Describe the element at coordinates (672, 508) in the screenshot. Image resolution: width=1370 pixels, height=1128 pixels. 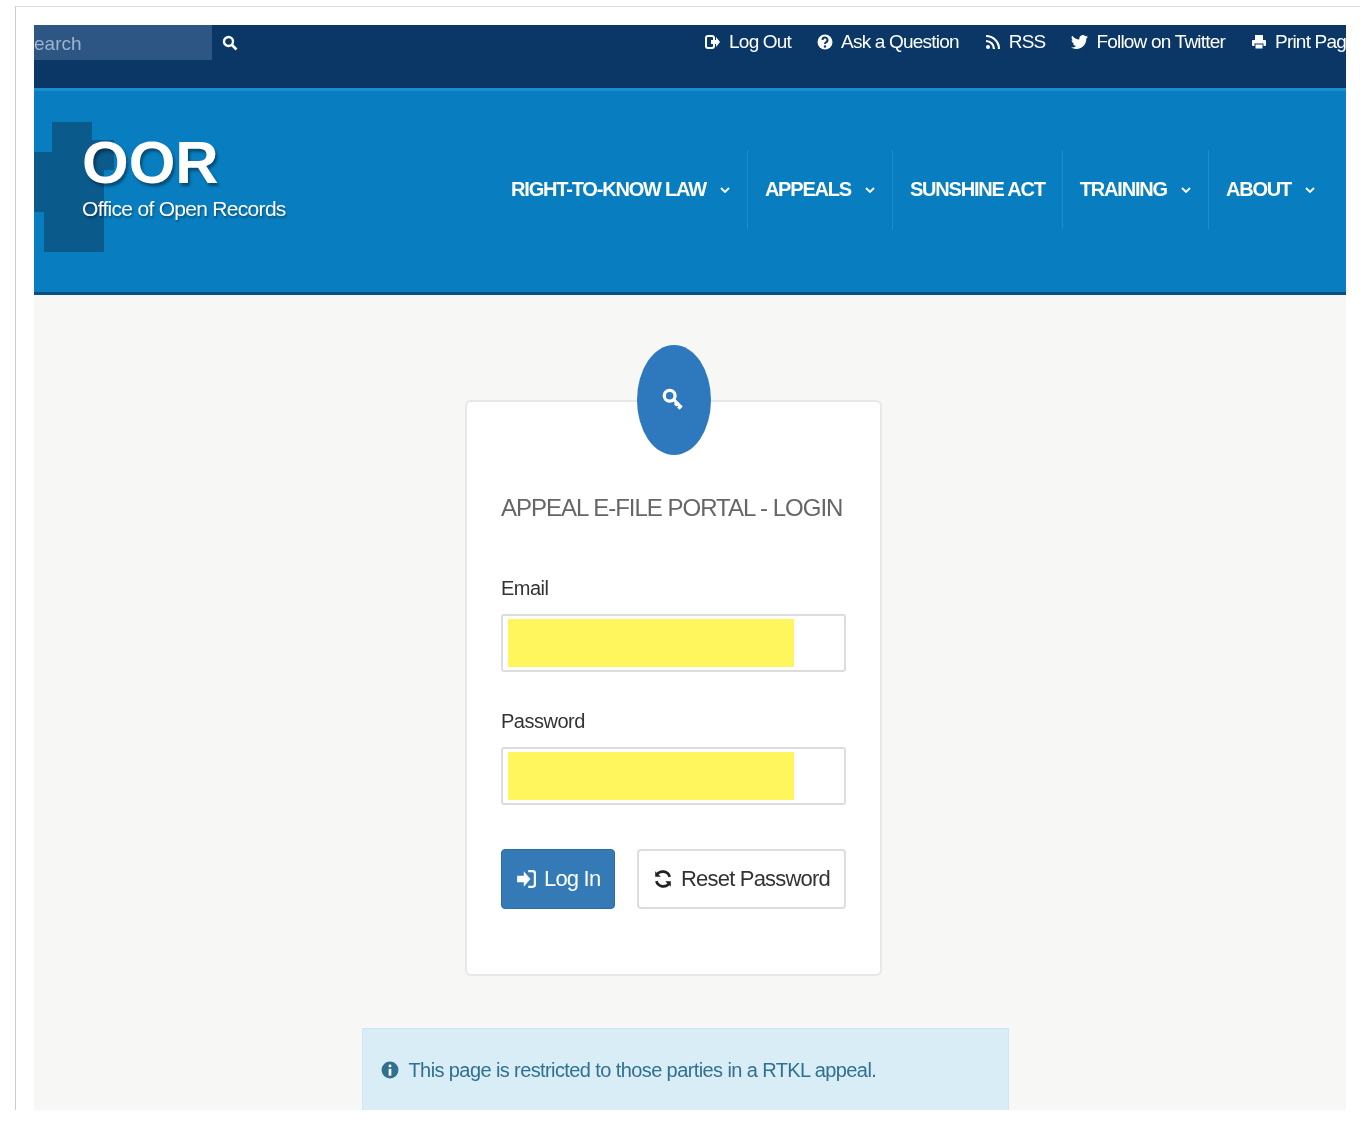
I see `login-title: APPEAL E-FILE PORTAL - LOGIN` at that location.